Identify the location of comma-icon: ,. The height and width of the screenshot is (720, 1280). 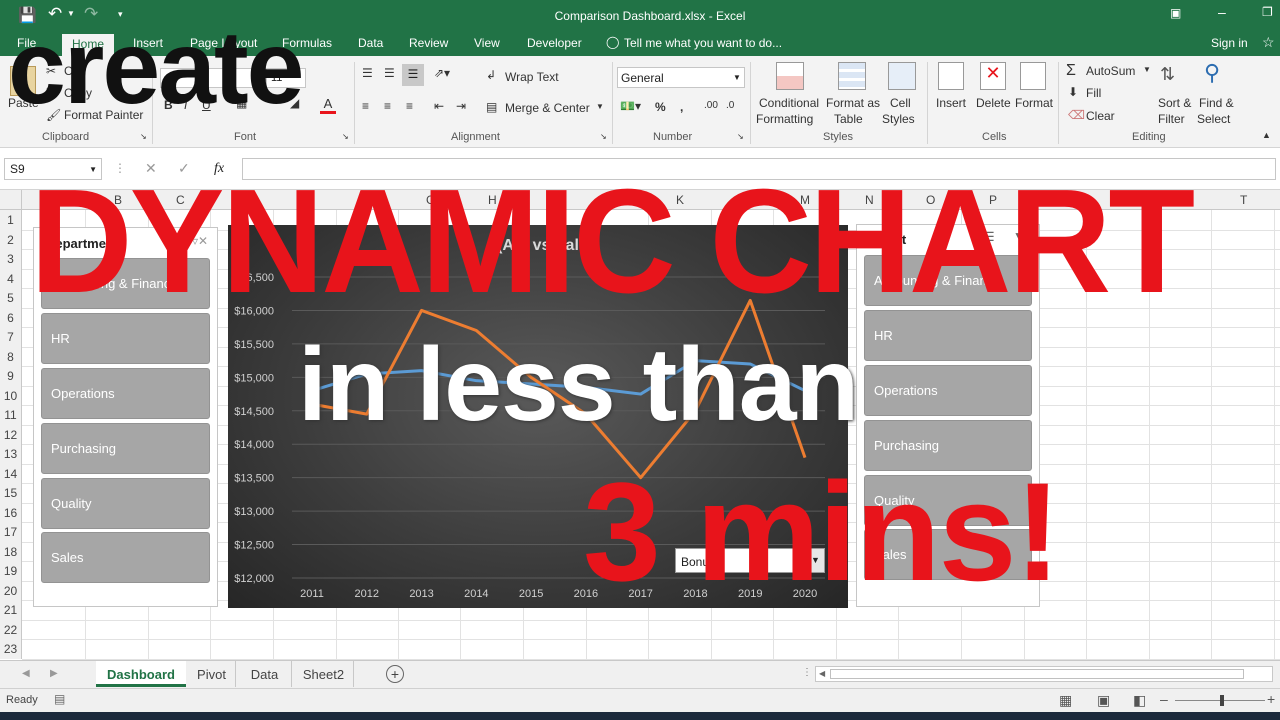
(681, 107).